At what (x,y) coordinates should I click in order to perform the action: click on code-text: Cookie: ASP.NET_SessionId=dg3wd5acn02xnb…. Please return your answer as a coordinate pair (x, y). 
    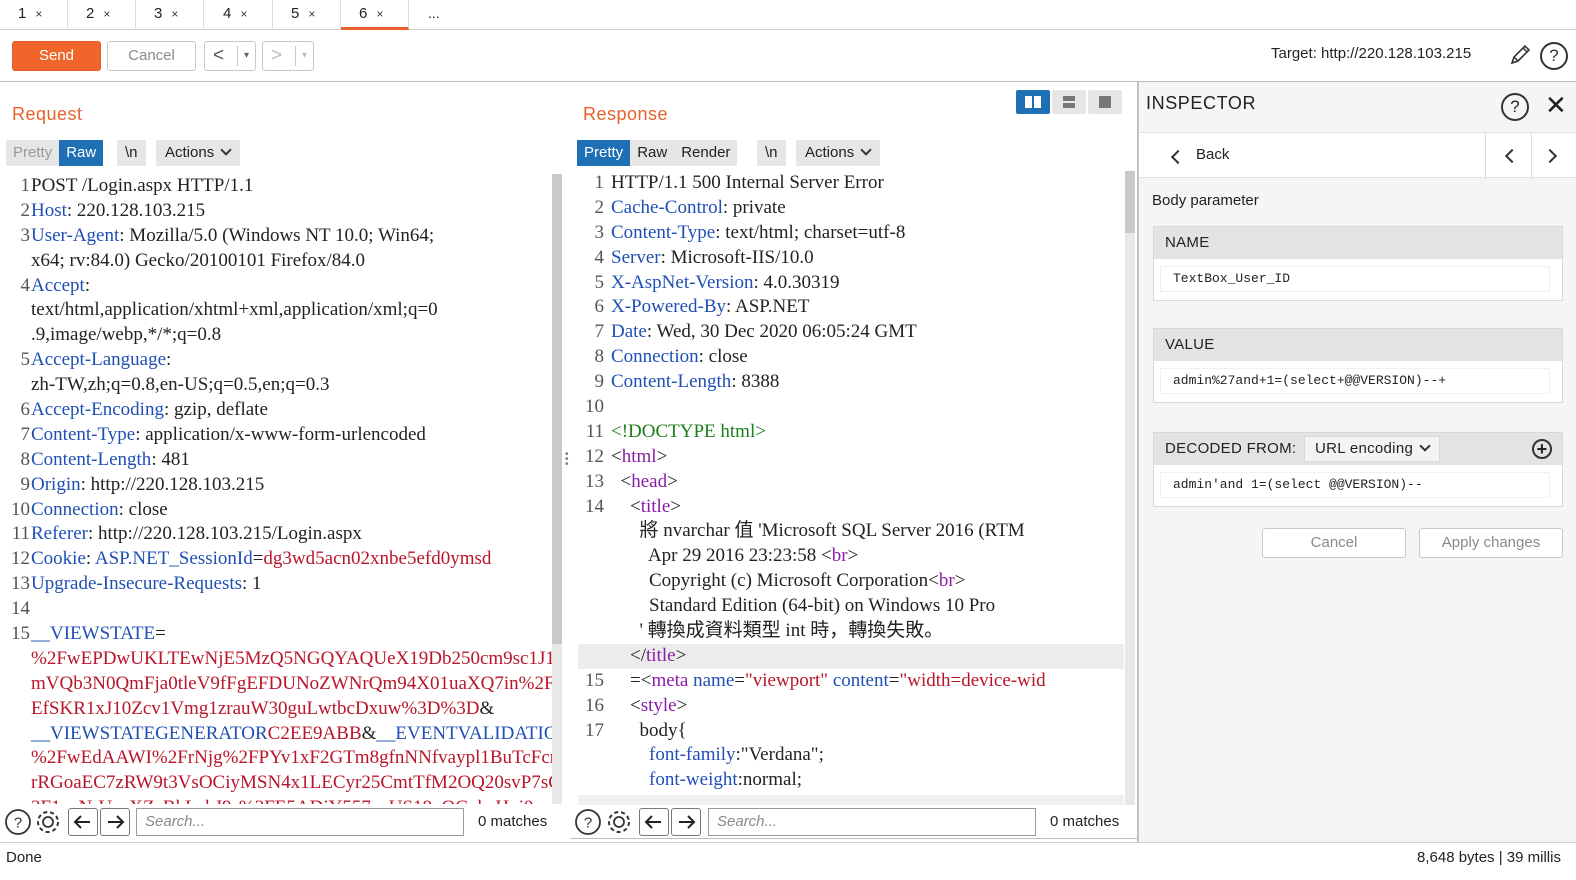
    Looking at the image, I should click on (261, 559).